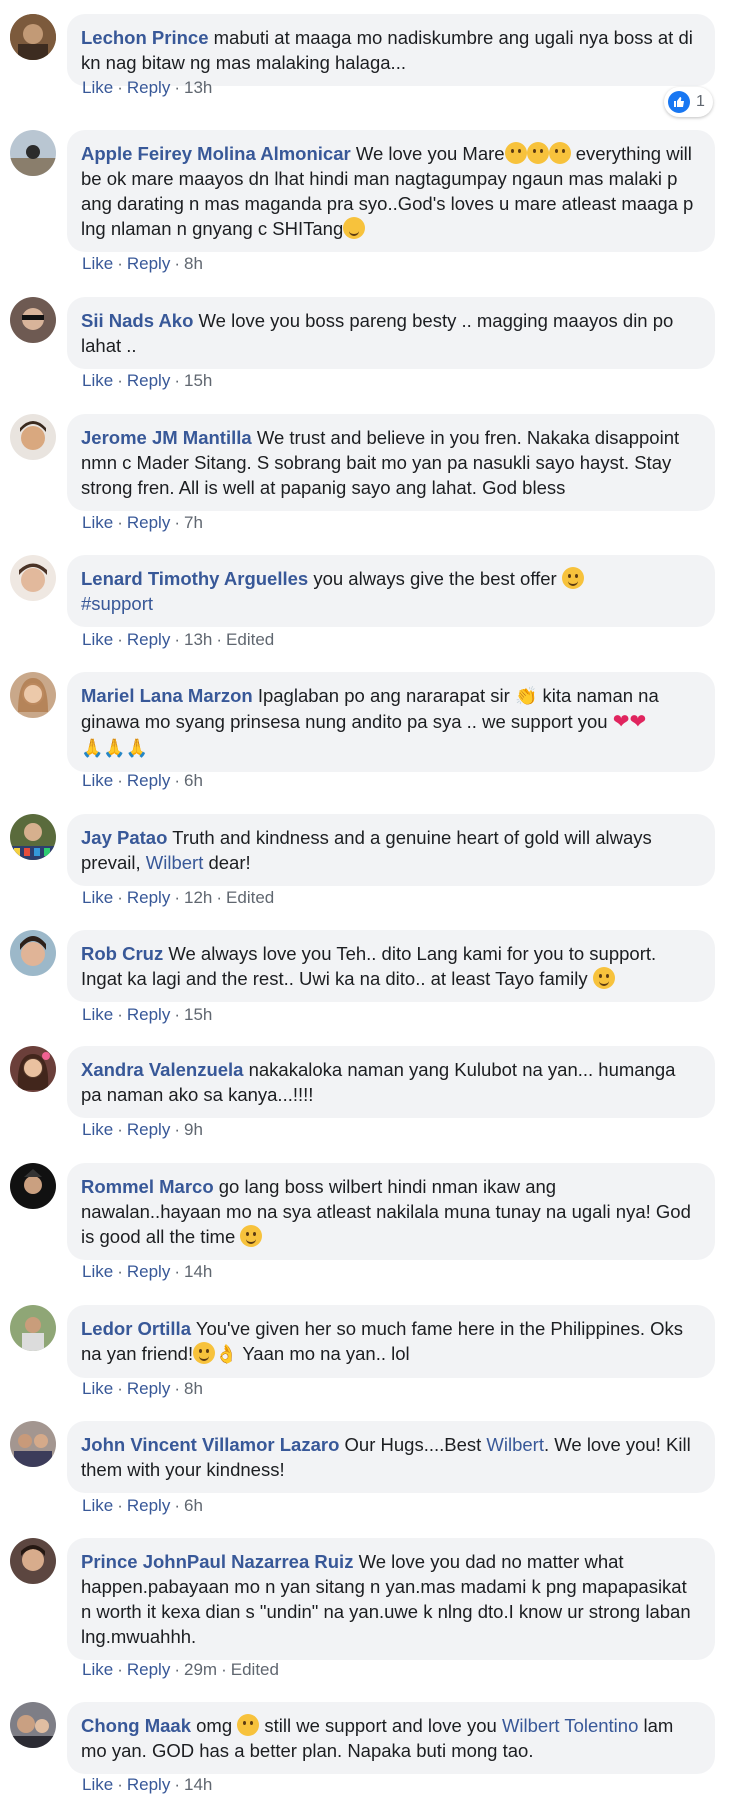 The width and height of the screenshot is (750, 1798). I want to click on comment-text-continued: still we support and love you, so click(380, 1725).